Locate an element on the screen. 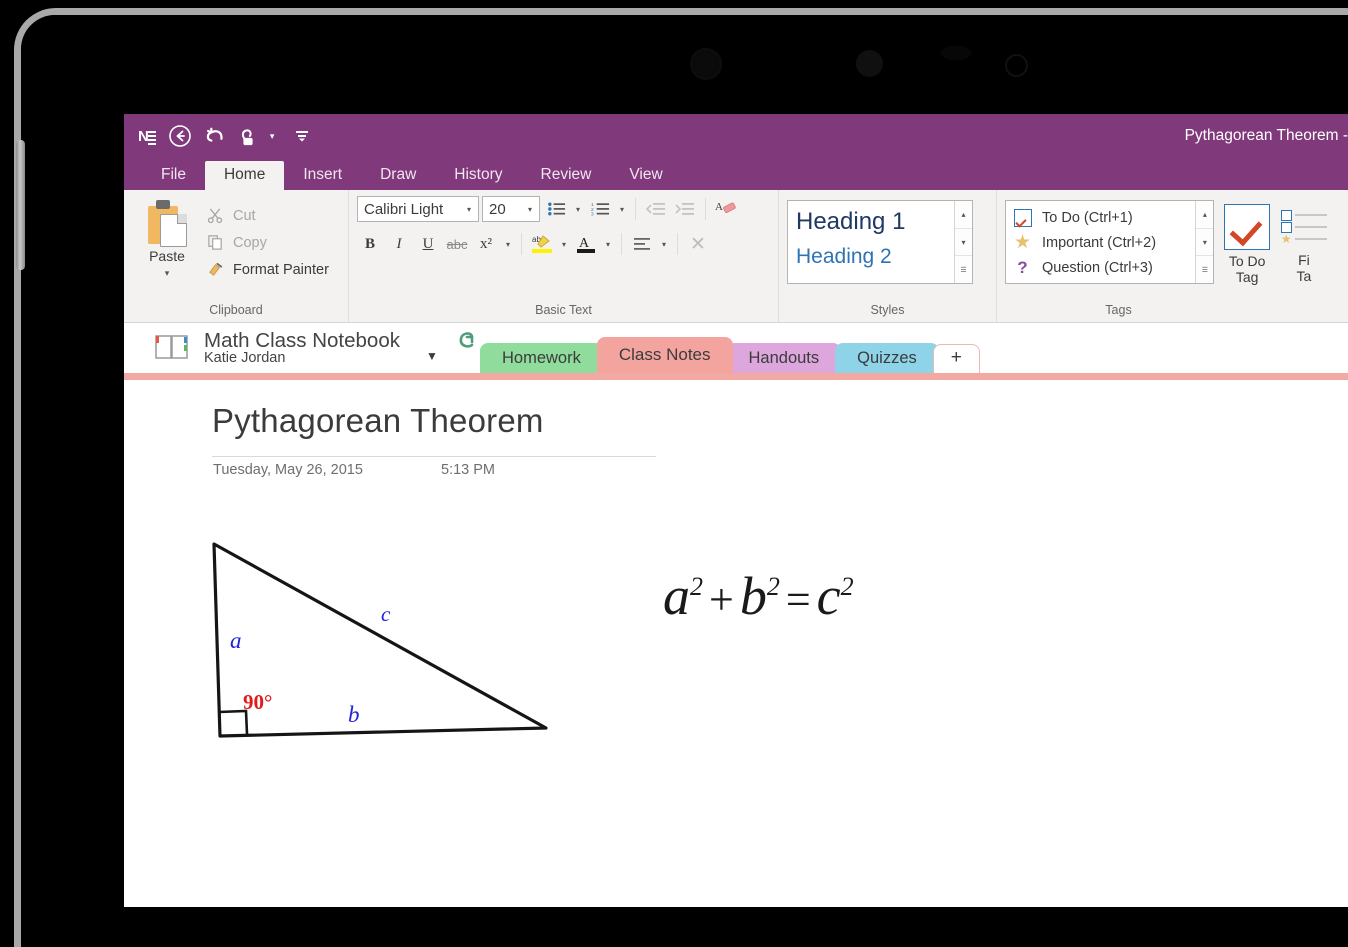 This screenshot has width=1348, height=947. paste-button: Paste ▾ is located at coordinates (167, 237).